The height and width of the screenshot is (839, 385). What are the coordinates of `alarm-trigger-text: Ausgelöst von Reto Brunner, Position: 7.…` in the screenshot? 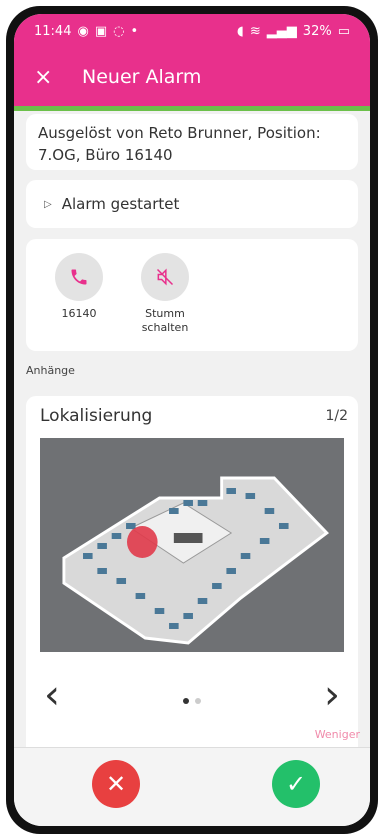 It's located at (179, 144).